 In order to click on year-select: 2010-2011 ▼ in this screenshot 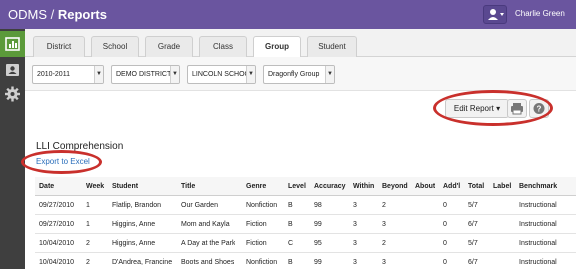, I will do `click(68, 74)`.